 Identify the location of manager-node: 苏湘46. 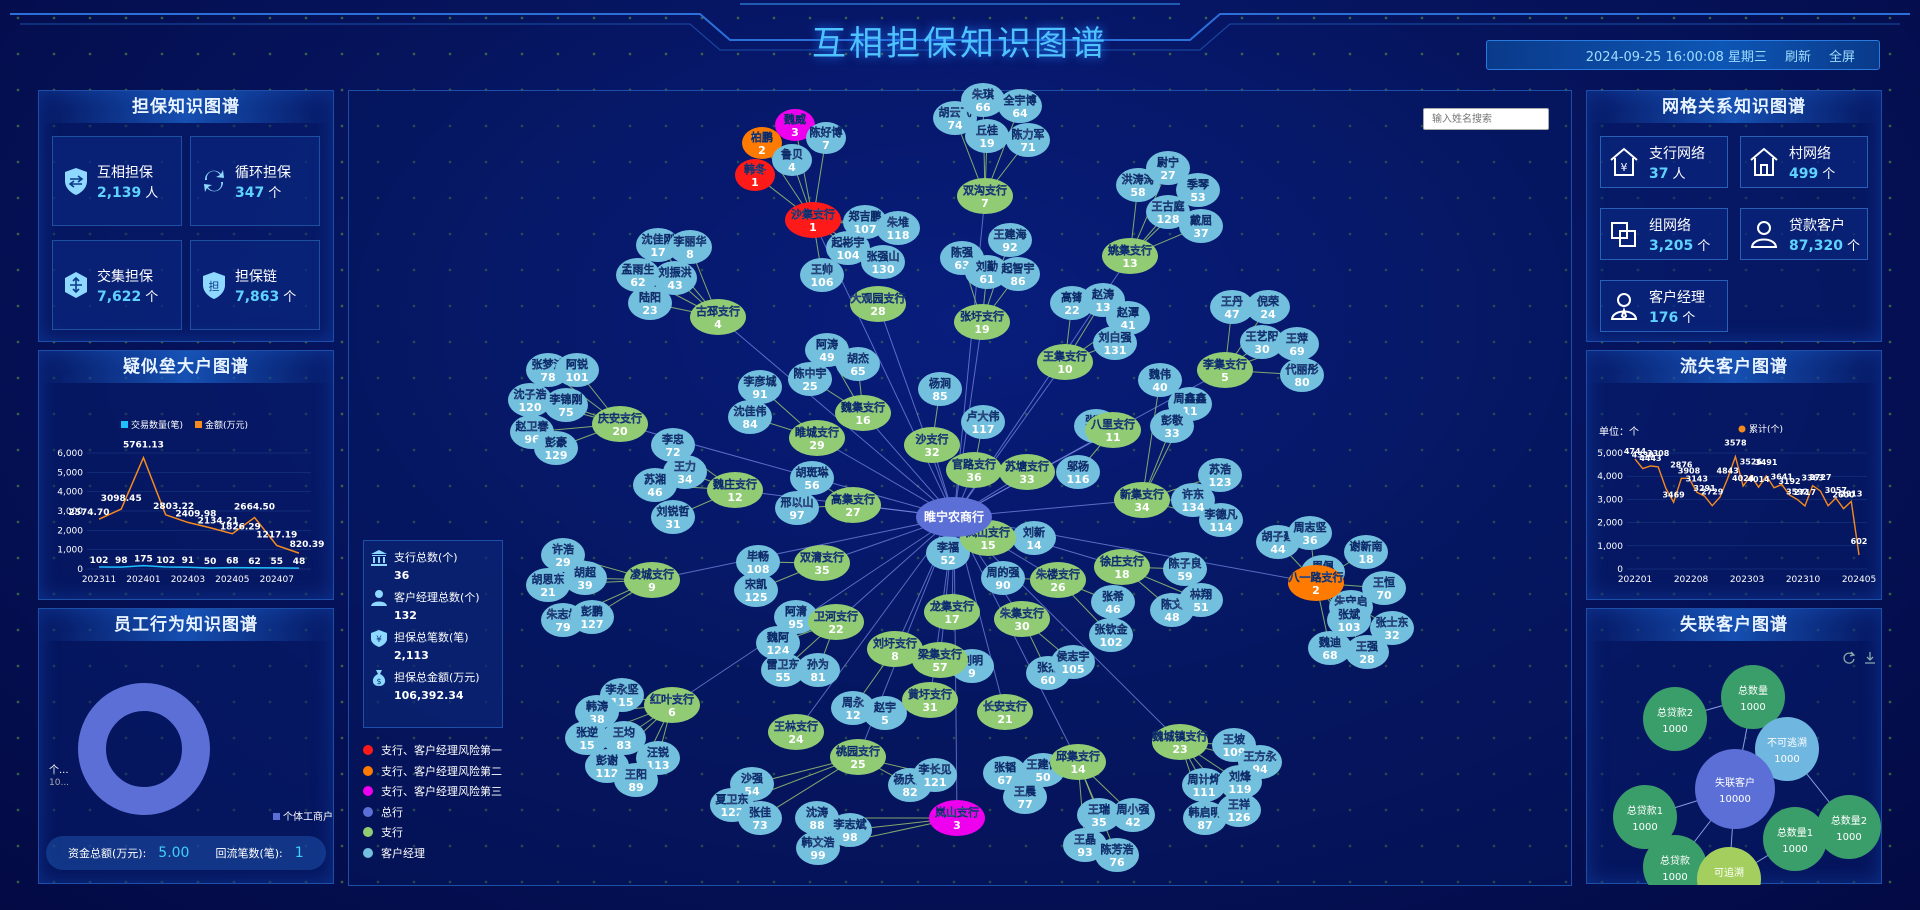
(655, 485).